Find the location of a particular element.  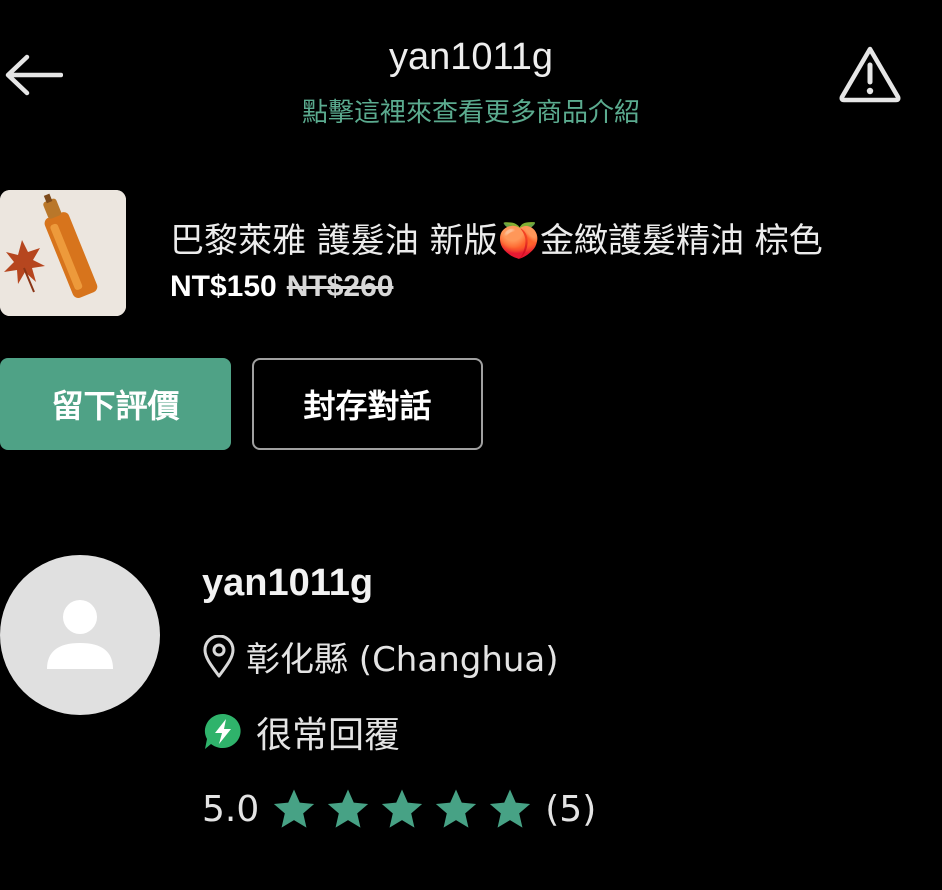

report-button is located at coordinates (870, 74).